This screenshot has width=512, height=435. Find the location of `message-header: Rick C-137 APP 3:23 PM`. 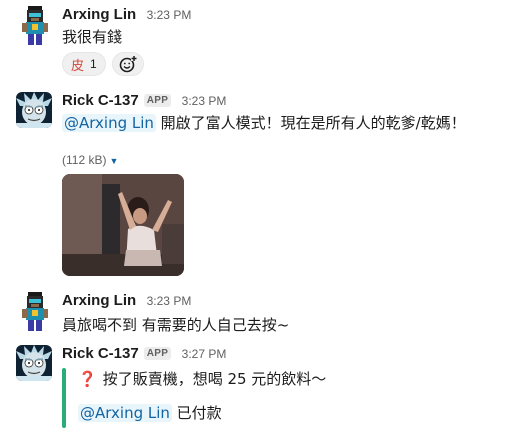

message-header: Rick C-137 APP 3:23 PM is located at coordinates (144, 101).